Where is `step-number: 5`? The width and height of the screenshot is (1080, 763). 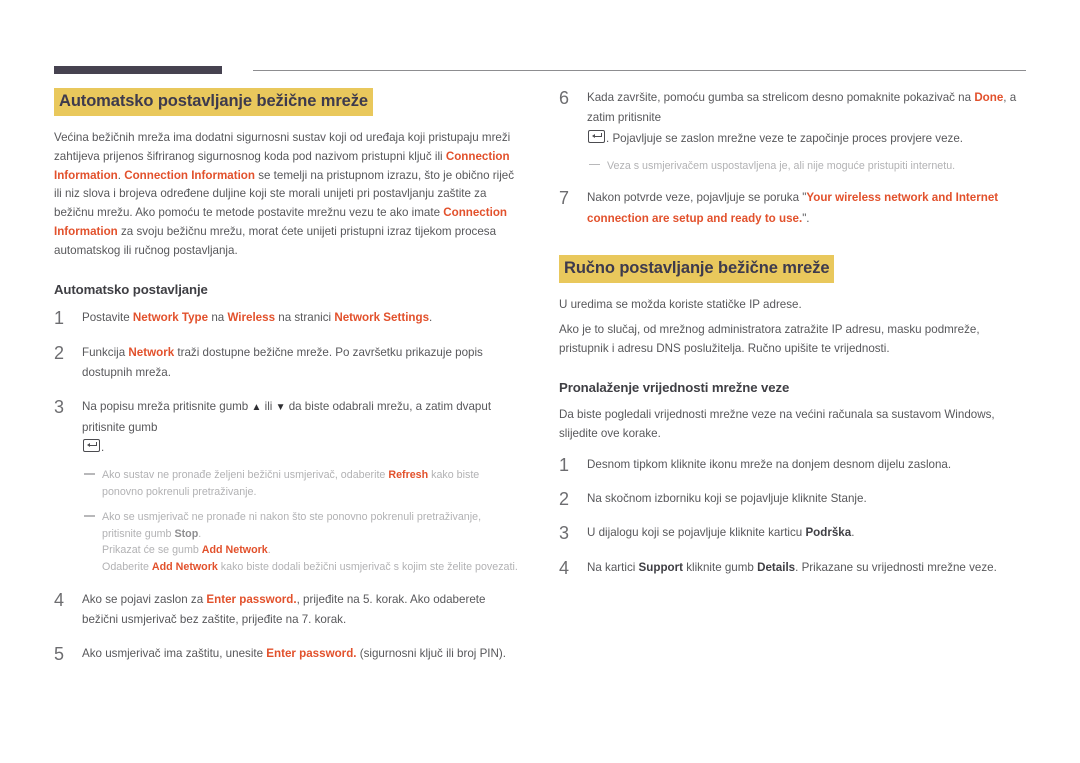
step-number: 5 is located at coordinates (59, 654).